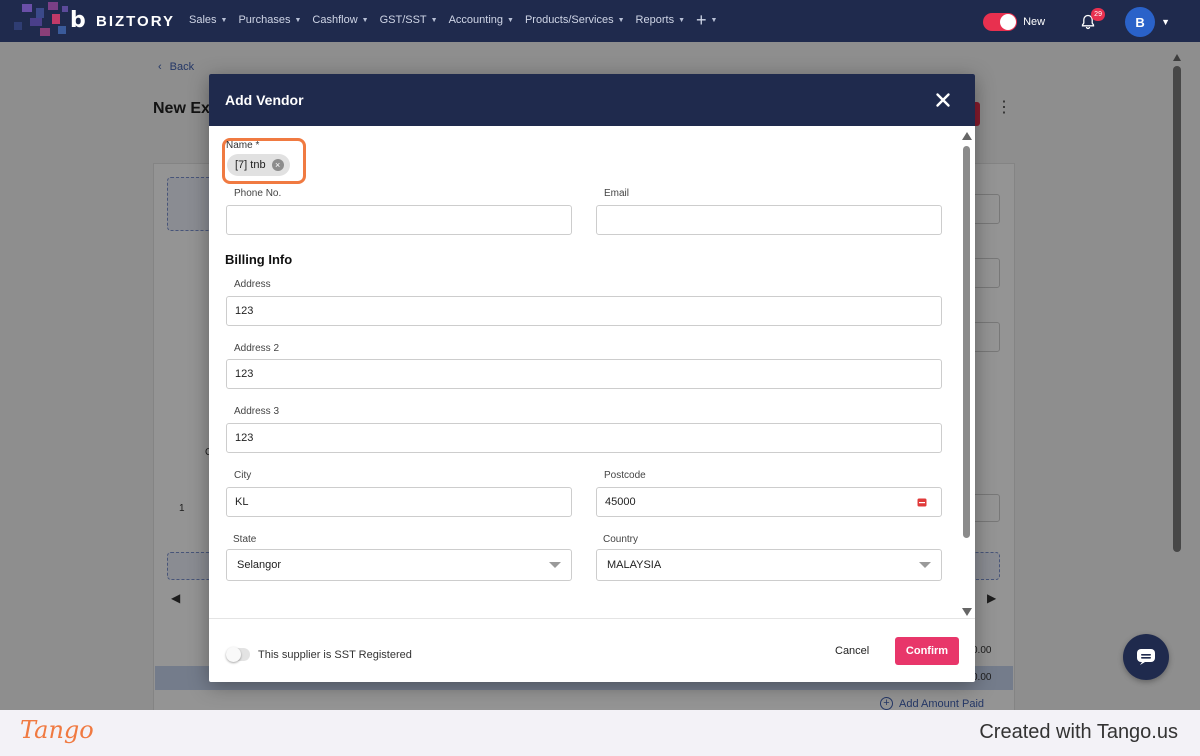 The image size is (1200, 756). Describe the element at coordinates (1098, 14) in the screenshot. I see `notification-badge: 29` at that location.